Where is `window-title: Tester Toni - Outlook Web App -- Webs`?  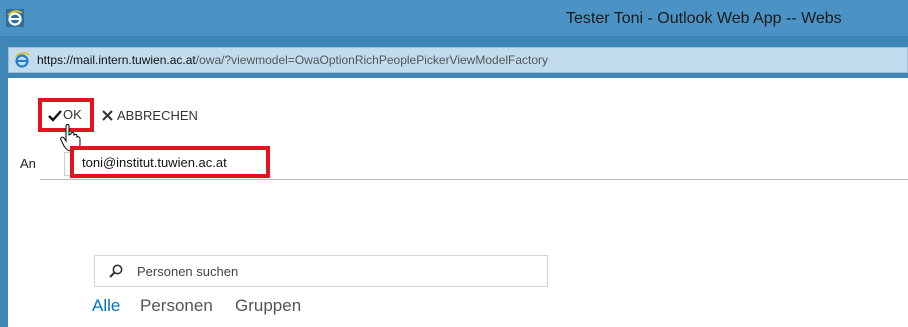 window-title: Tester Toni - Outlook Web App -- Webs is located at coordinates (704, 18).